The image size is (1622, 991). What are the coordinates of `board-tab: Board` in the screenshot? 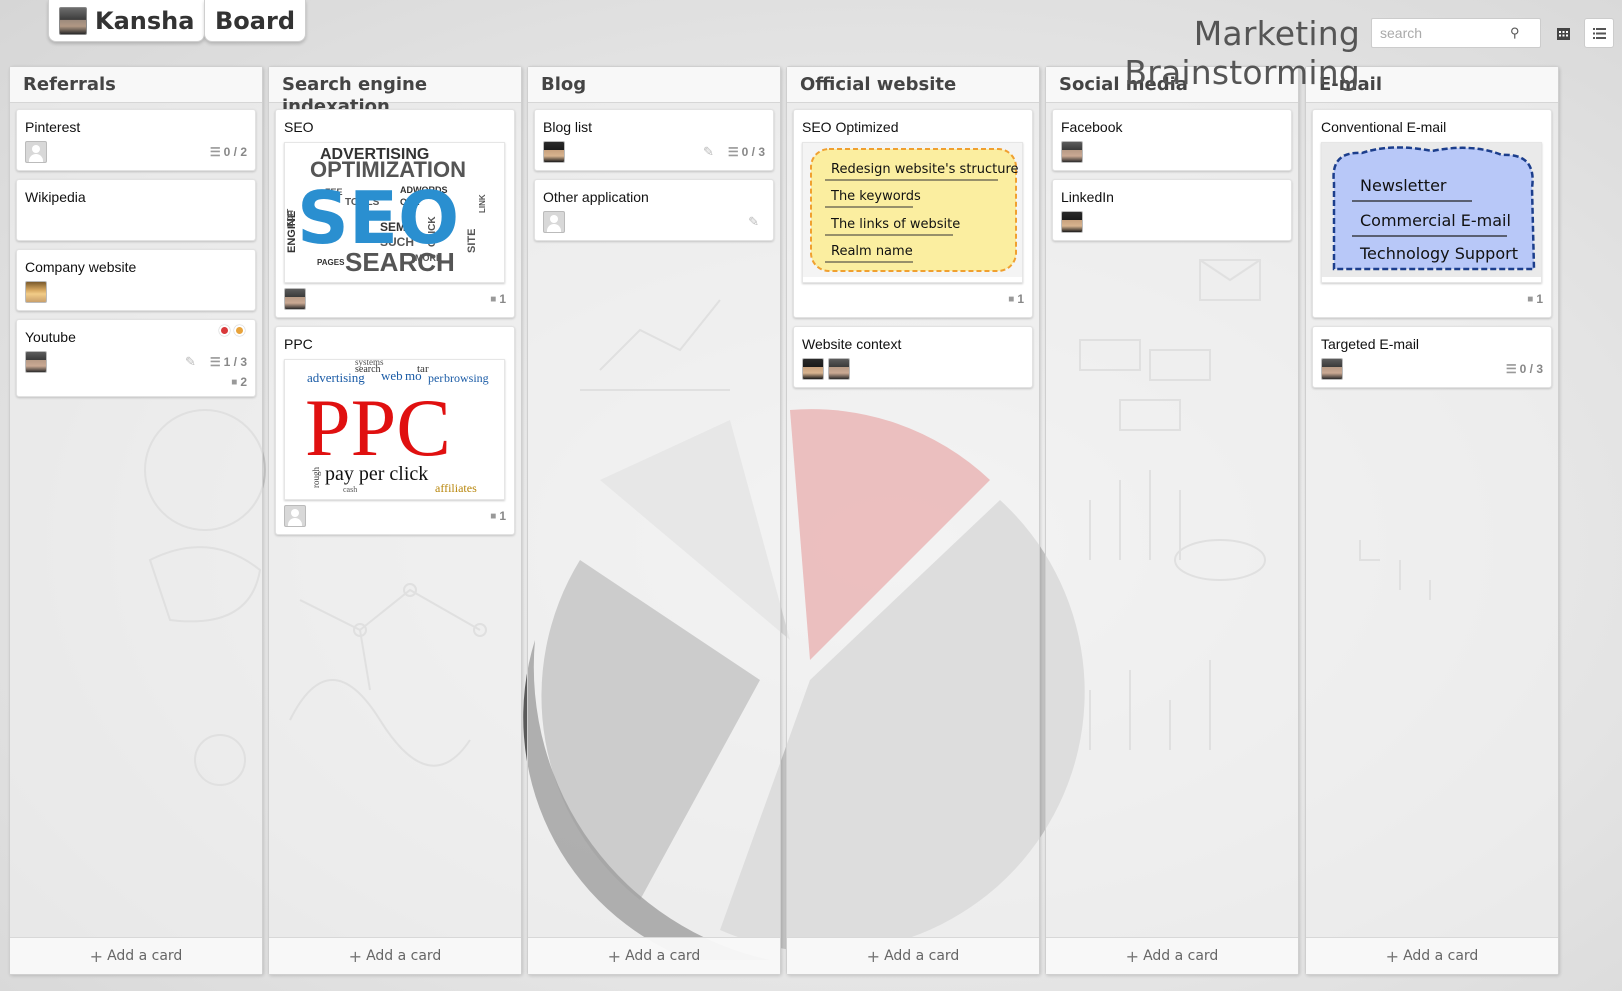 It's located at (255, 21).